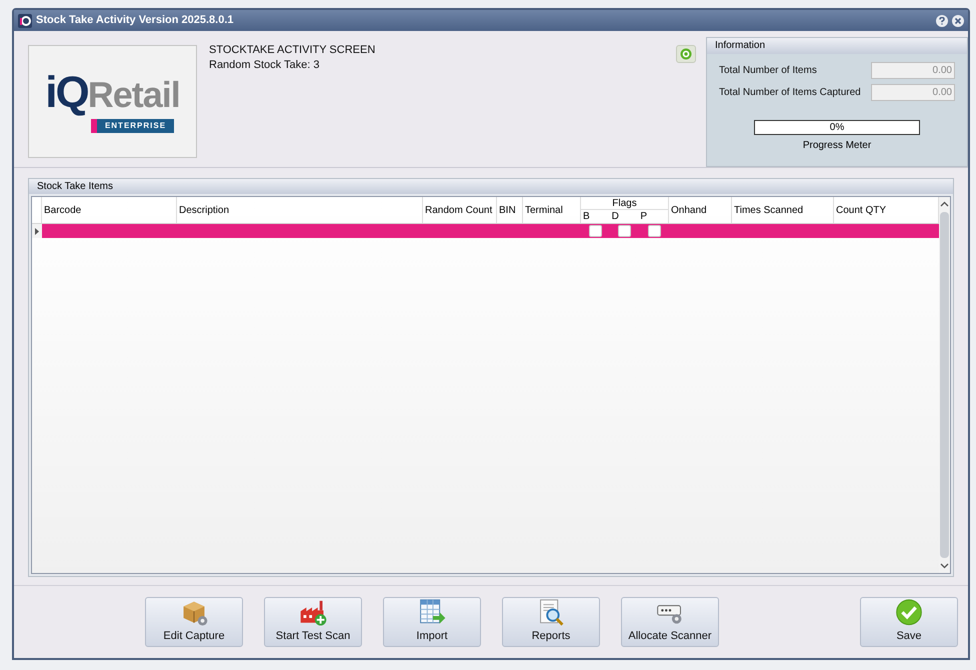  I want to click on column-header: Description, so click(300, 210).